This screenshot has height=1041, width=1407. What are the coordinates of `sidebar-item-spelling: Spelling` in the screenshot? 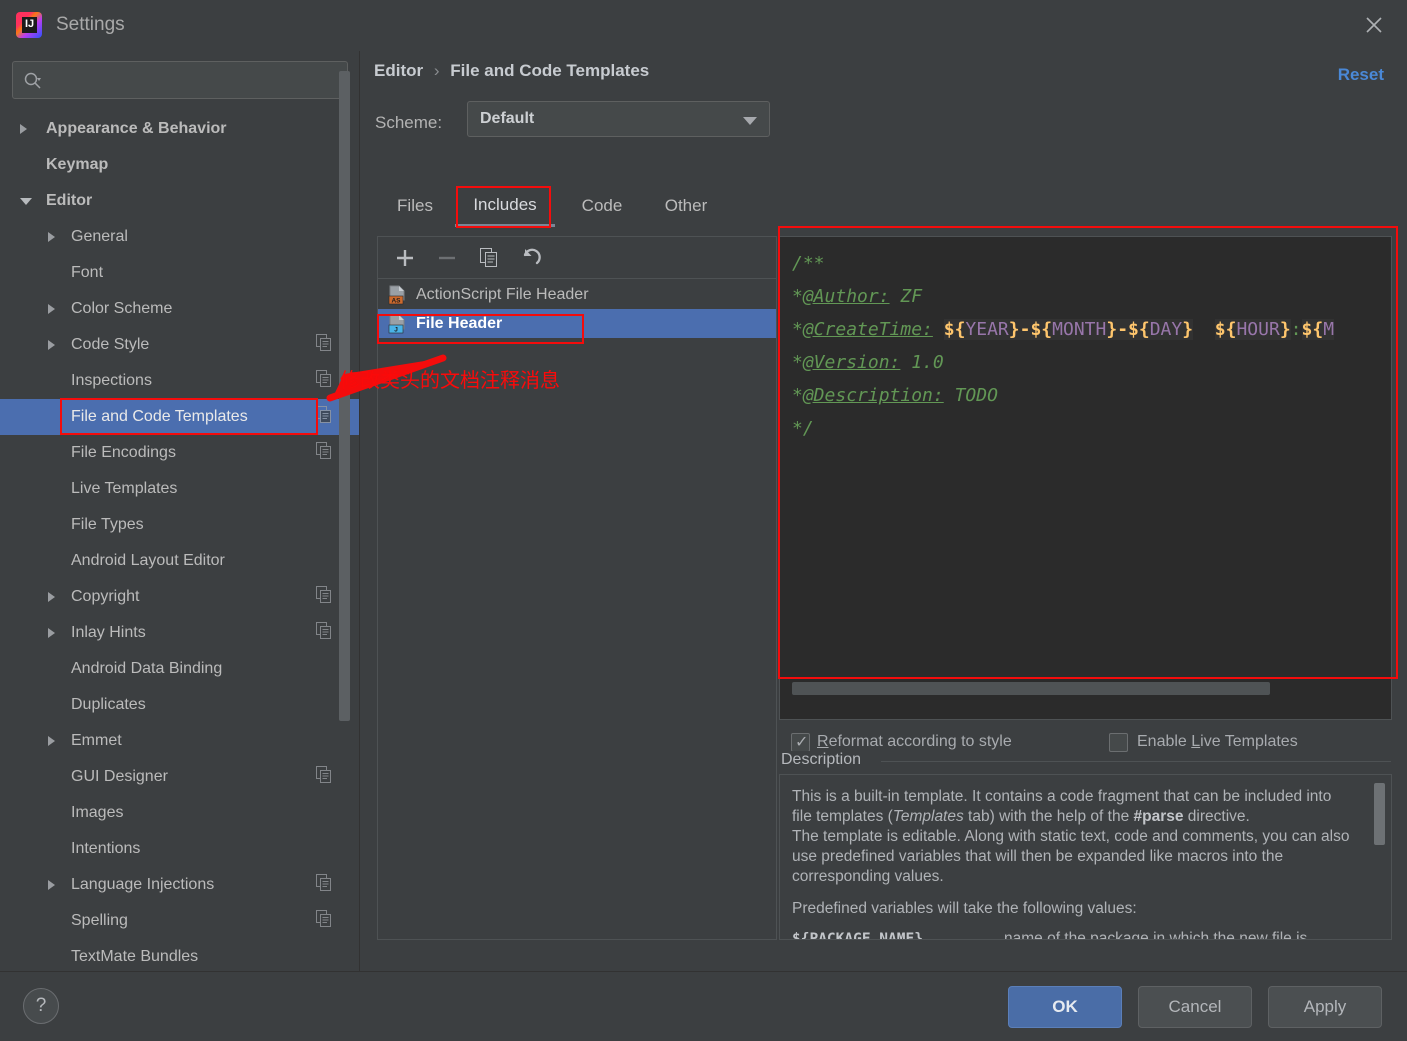 It's located at (179, 921).